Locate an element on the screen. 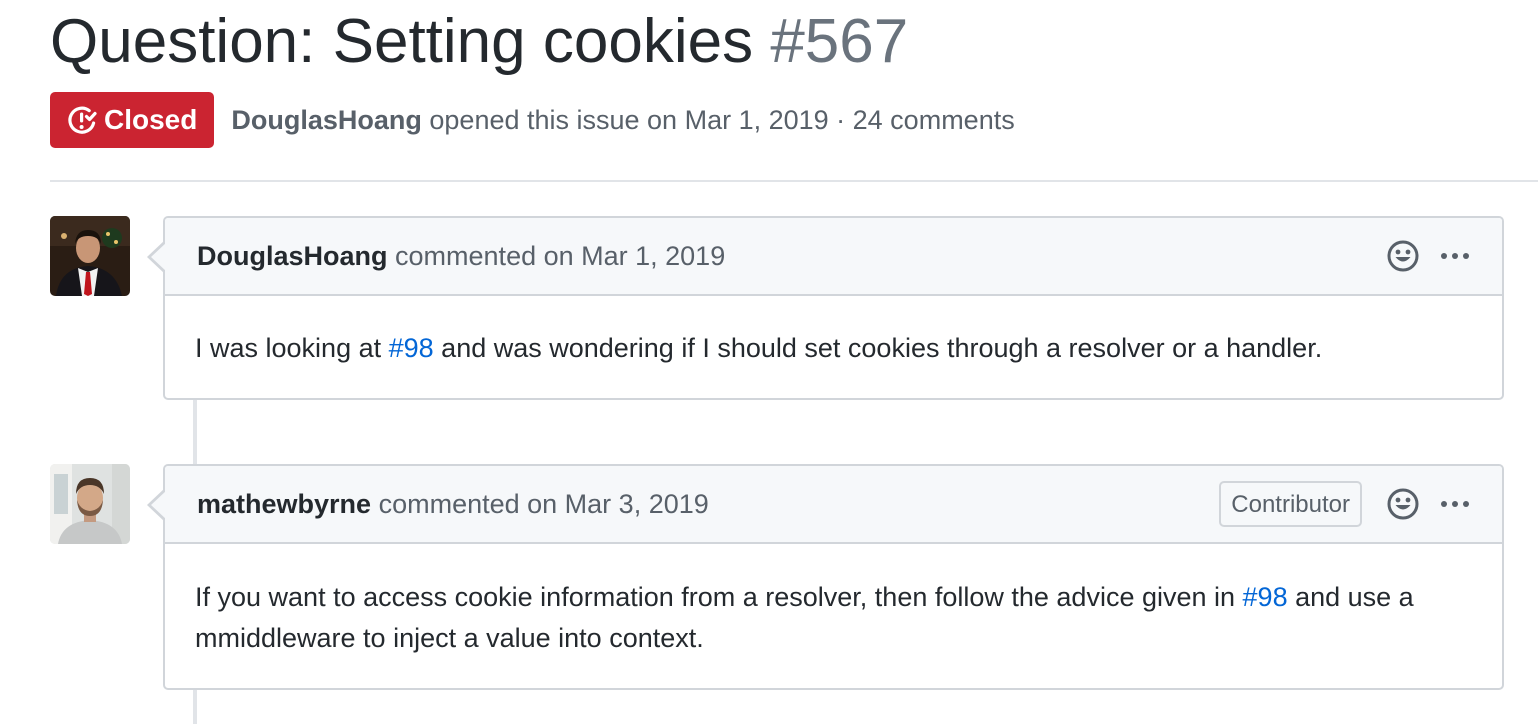 This screenshot has width=1538, height=724. comment-timestamp: commented on Mar 3, 2019 is located at coordinates (544, 504).